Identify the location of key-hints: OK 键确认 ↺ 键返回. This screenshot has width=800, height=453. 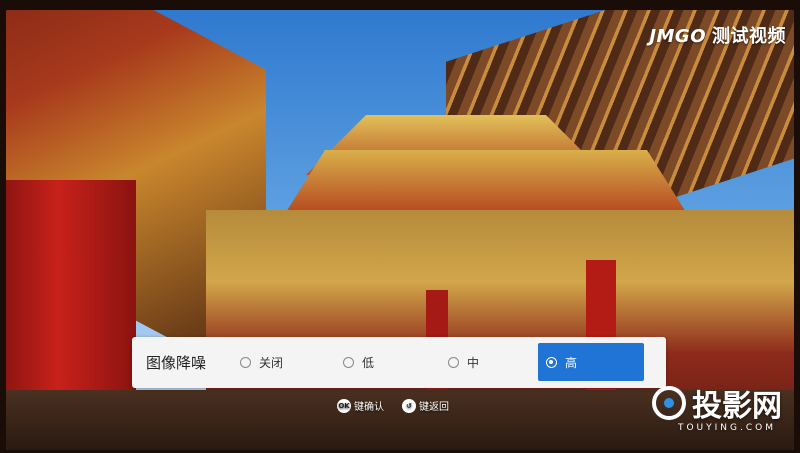
(402, 405).